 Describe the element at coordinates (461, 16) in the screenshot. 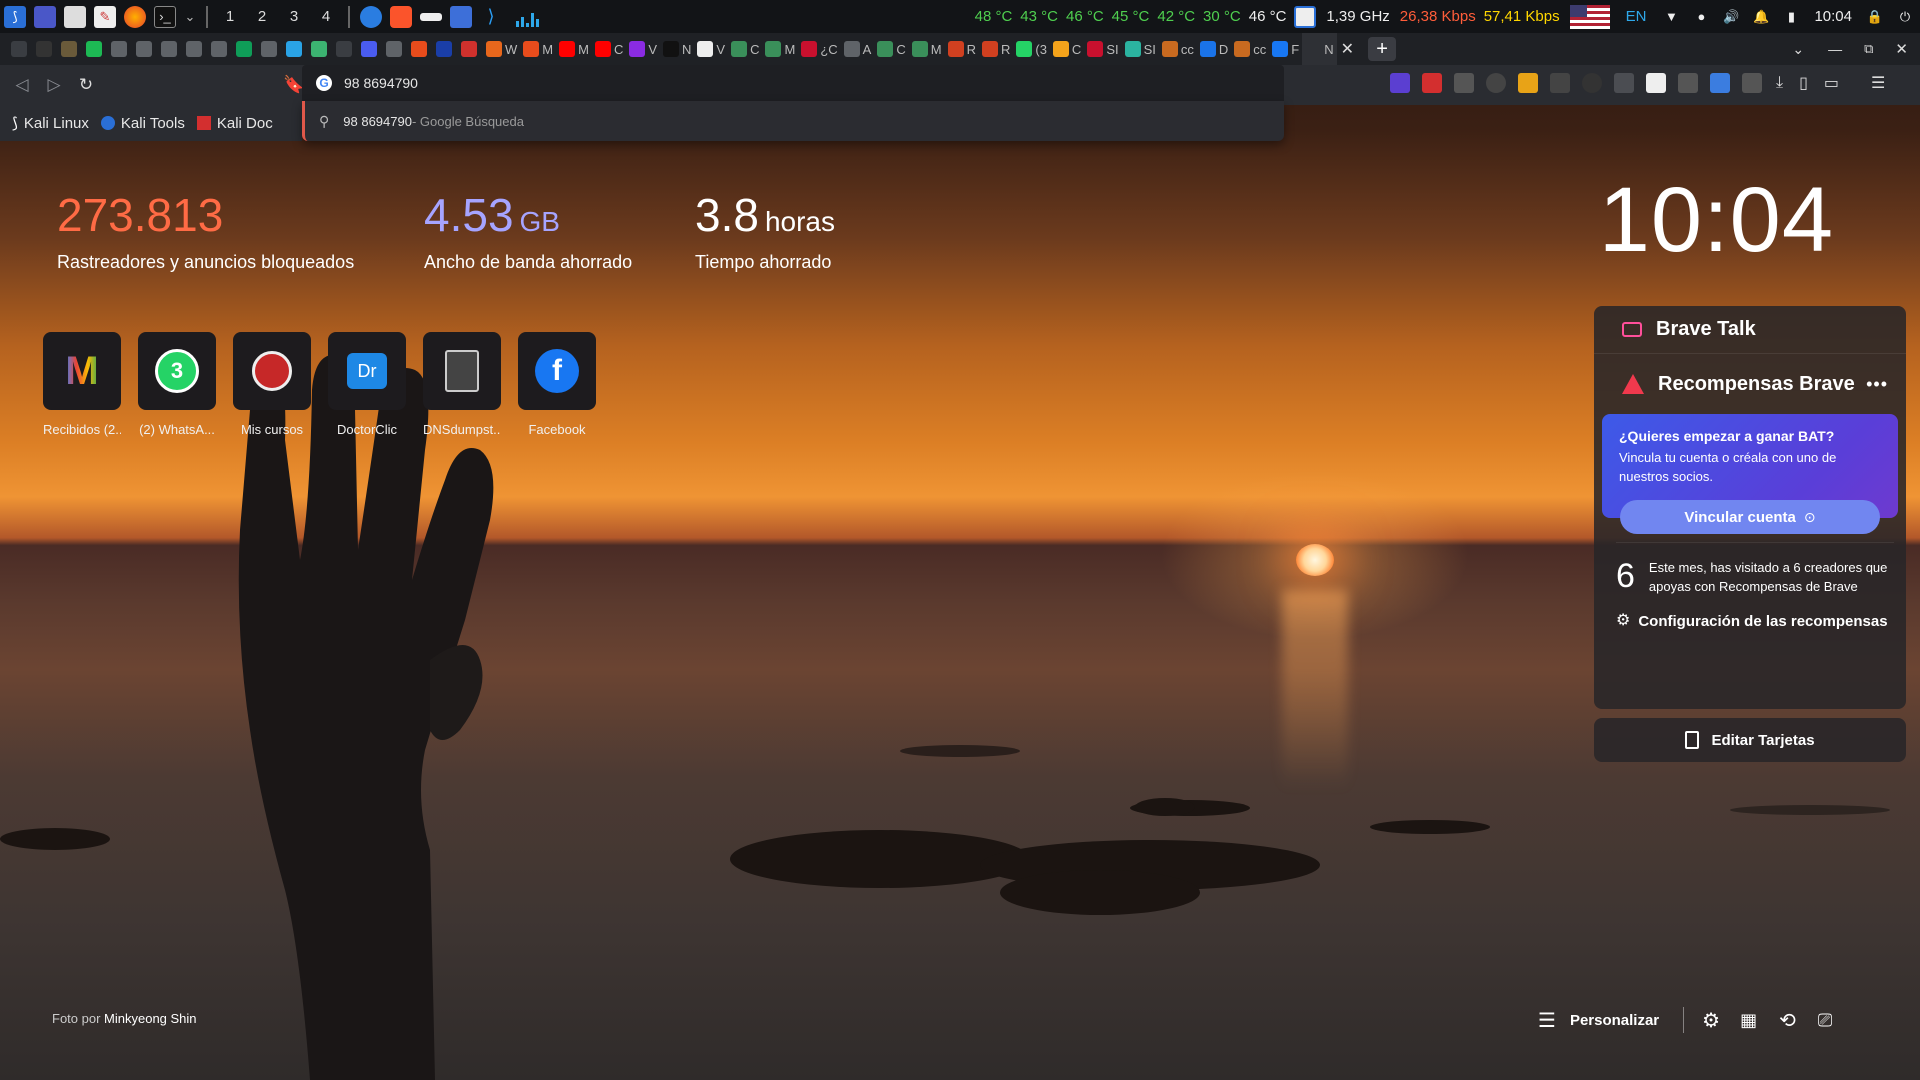

I see `folder-icon` at that location.